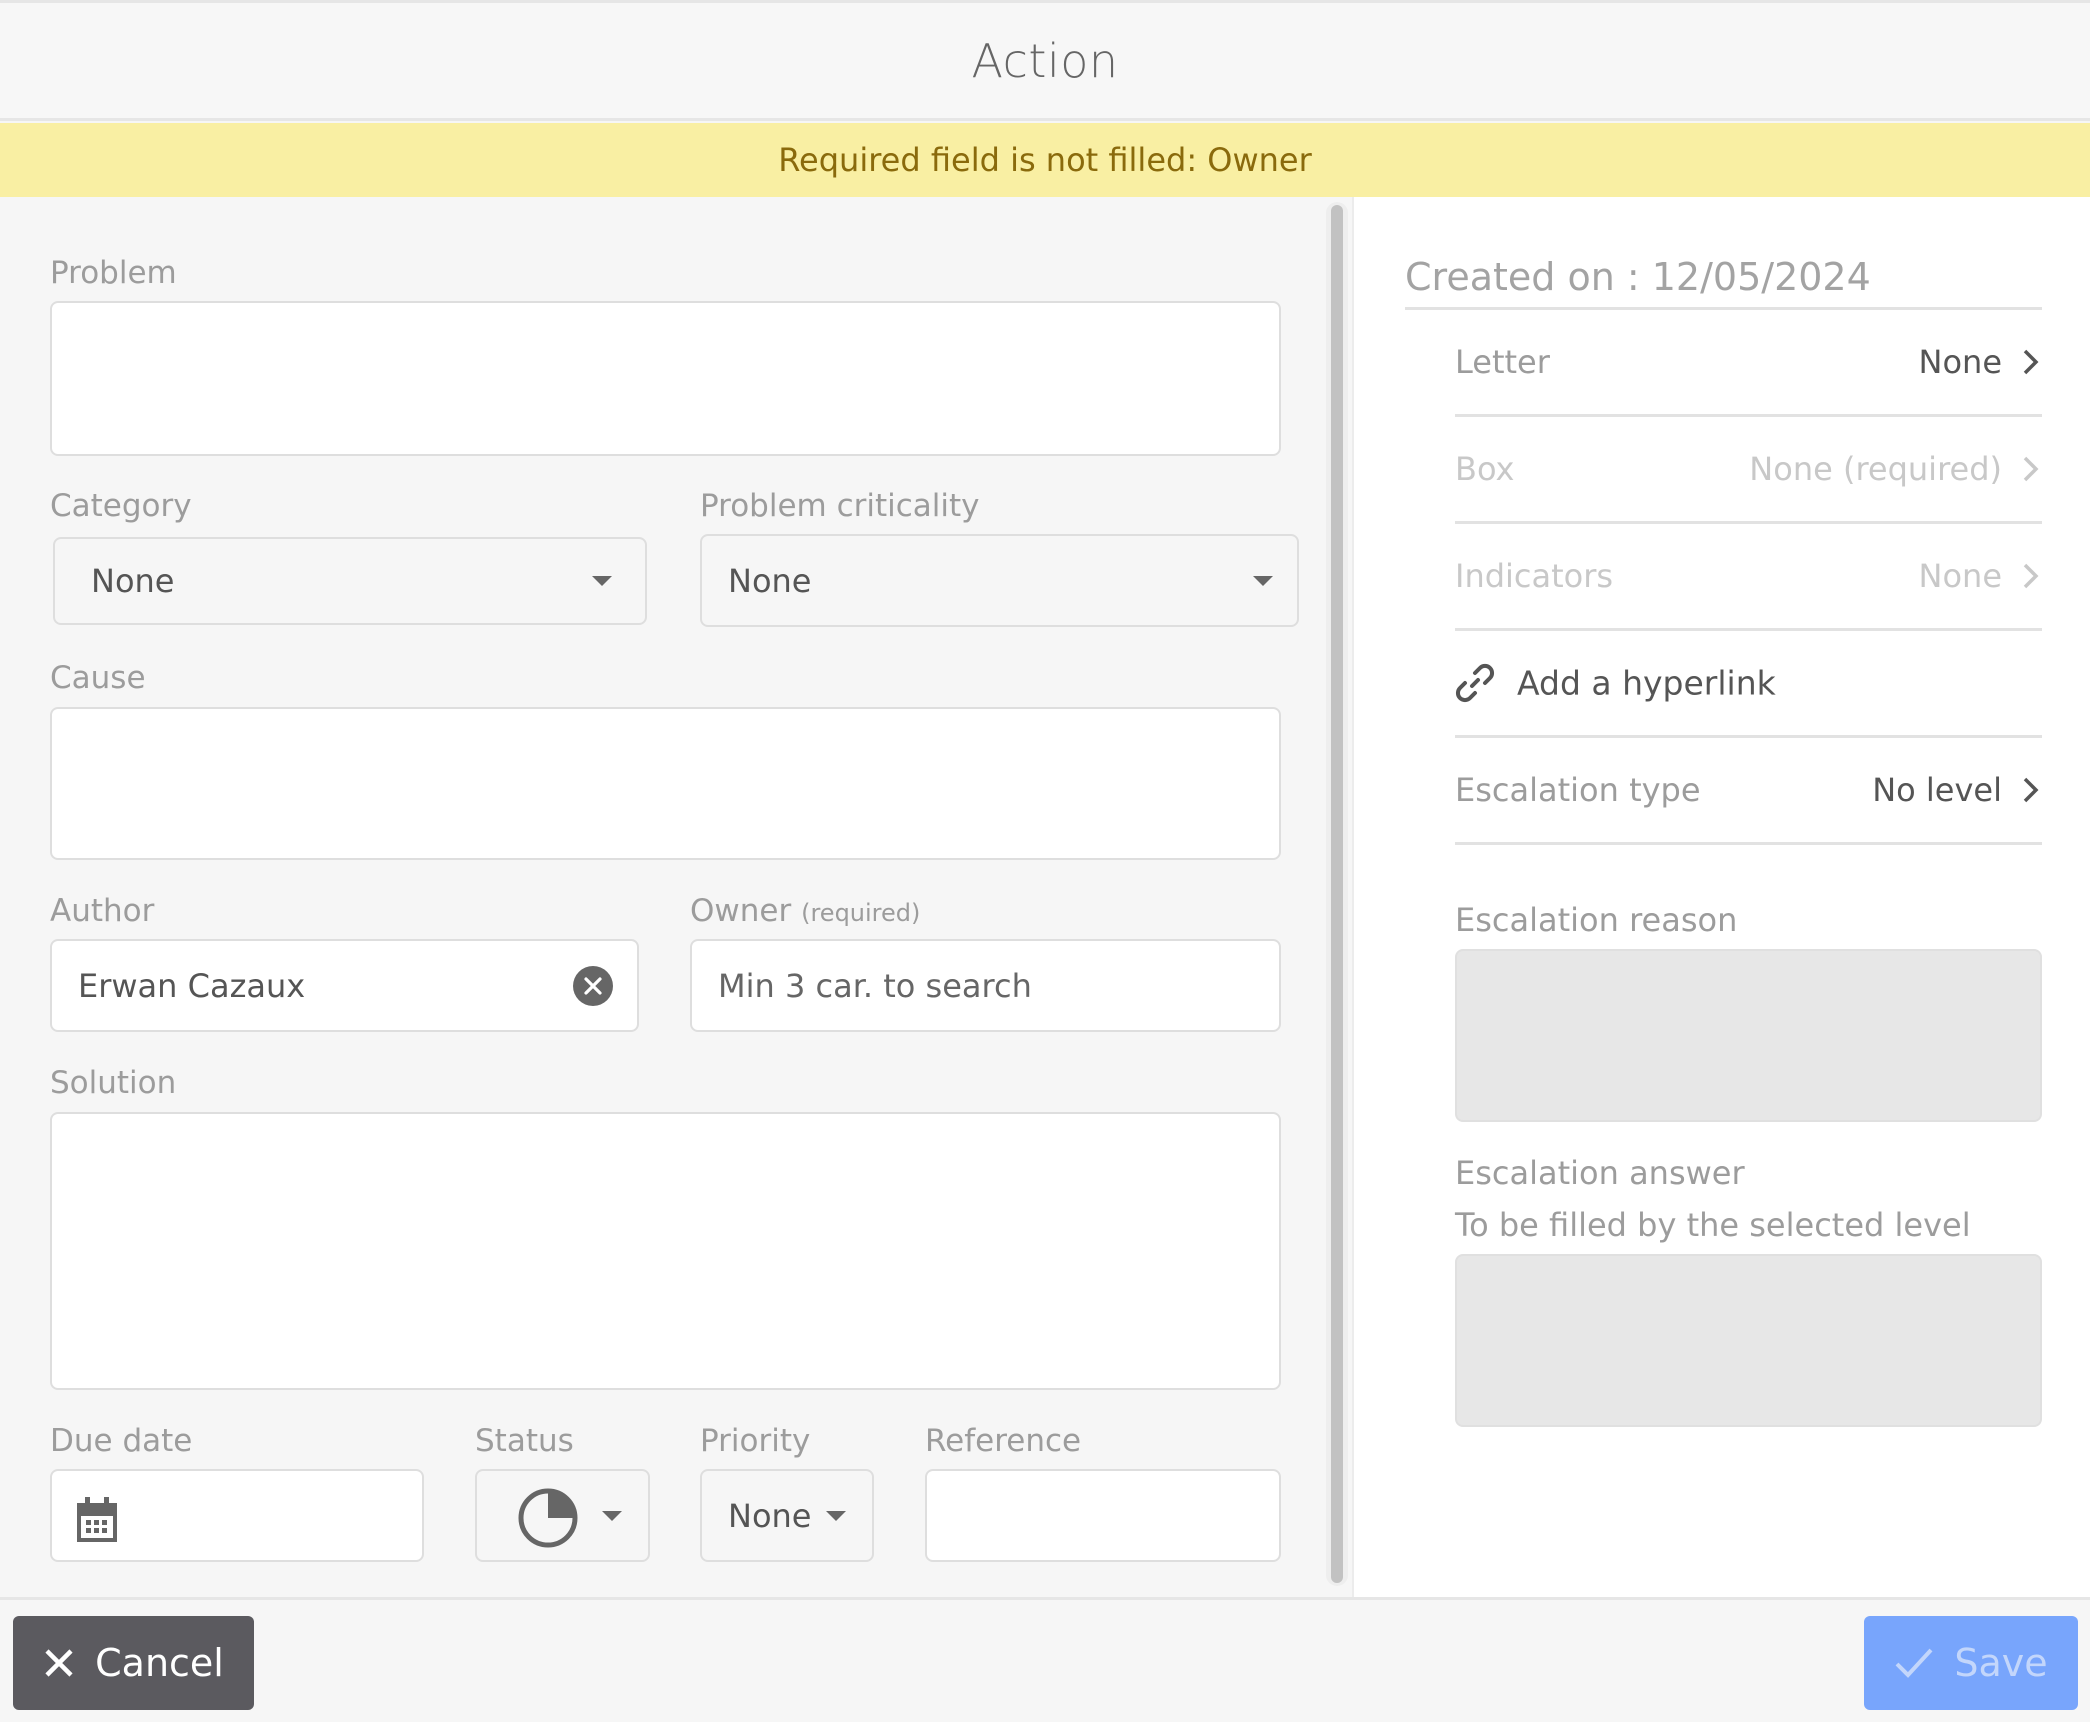 The width and height of the screenshot is (2090, 1722). I want to click on status-label: Status, so click(524, 1441).